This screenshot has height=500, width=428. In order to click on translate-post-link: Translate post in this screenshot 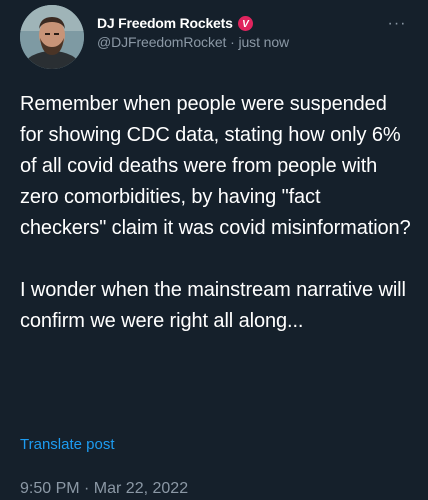, I will do `click(67, 444)`.